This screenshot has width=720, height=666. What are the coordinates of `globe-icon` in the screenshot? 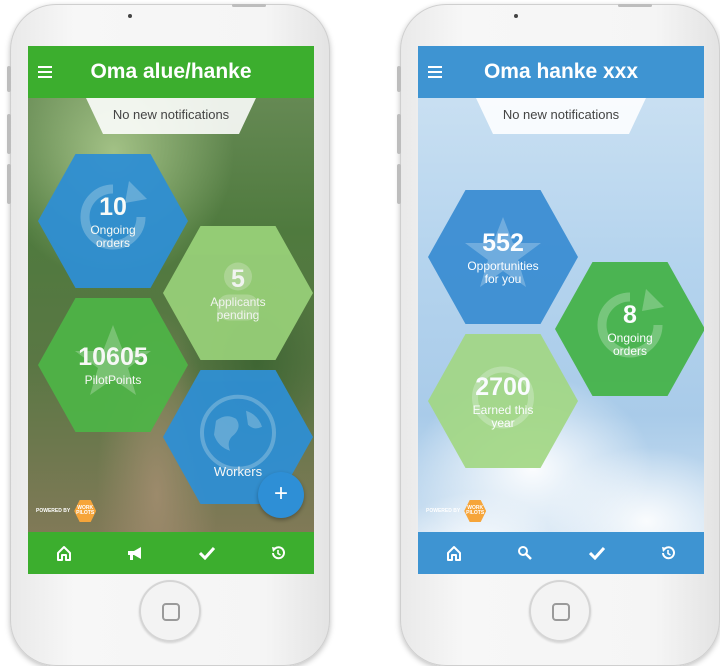 It's located at (238, 432).